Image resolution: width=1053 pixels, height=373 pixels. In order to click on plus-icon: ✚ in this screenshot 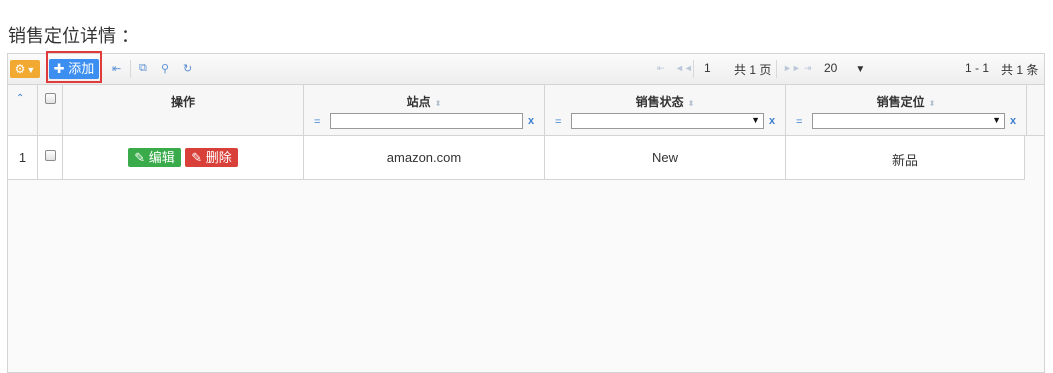, I will do `click(59, 68)`.